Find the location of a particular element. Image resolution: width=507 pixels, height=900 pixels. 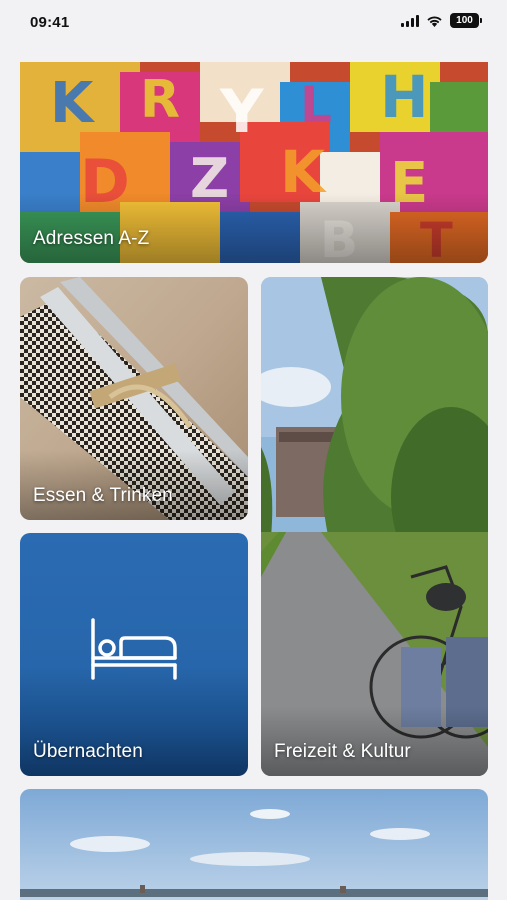

tile-uebernachten: Übernachten is located at coordinates (134, 654).